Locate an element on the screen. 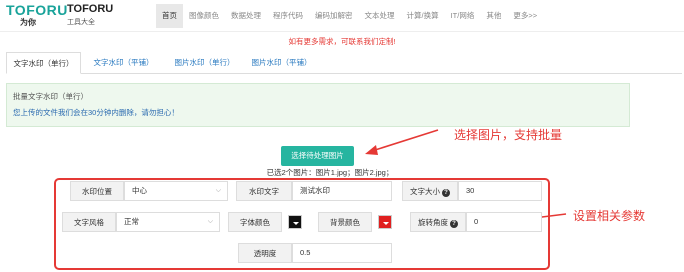 The height and width of the screenshot is (272, 684). rotation-label-text: 旋转角度 is located at coordinates (433, 222).